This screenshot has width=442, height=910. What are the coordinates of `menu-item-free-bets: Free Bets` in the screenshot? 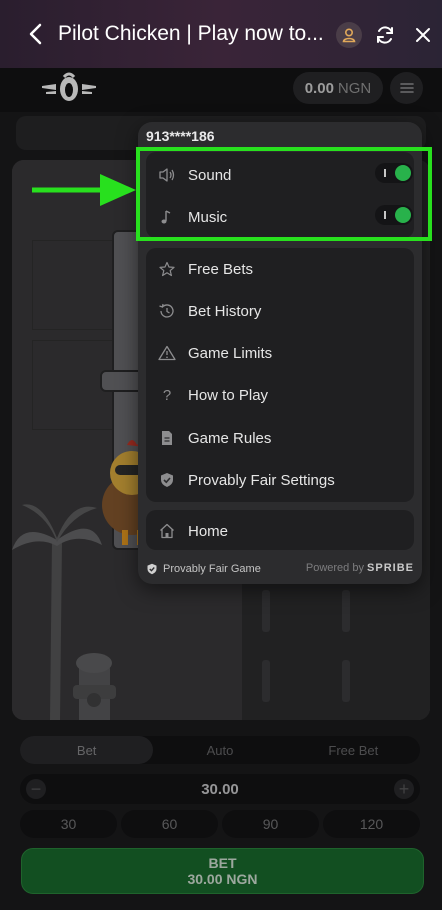 It's located at (283, 269).